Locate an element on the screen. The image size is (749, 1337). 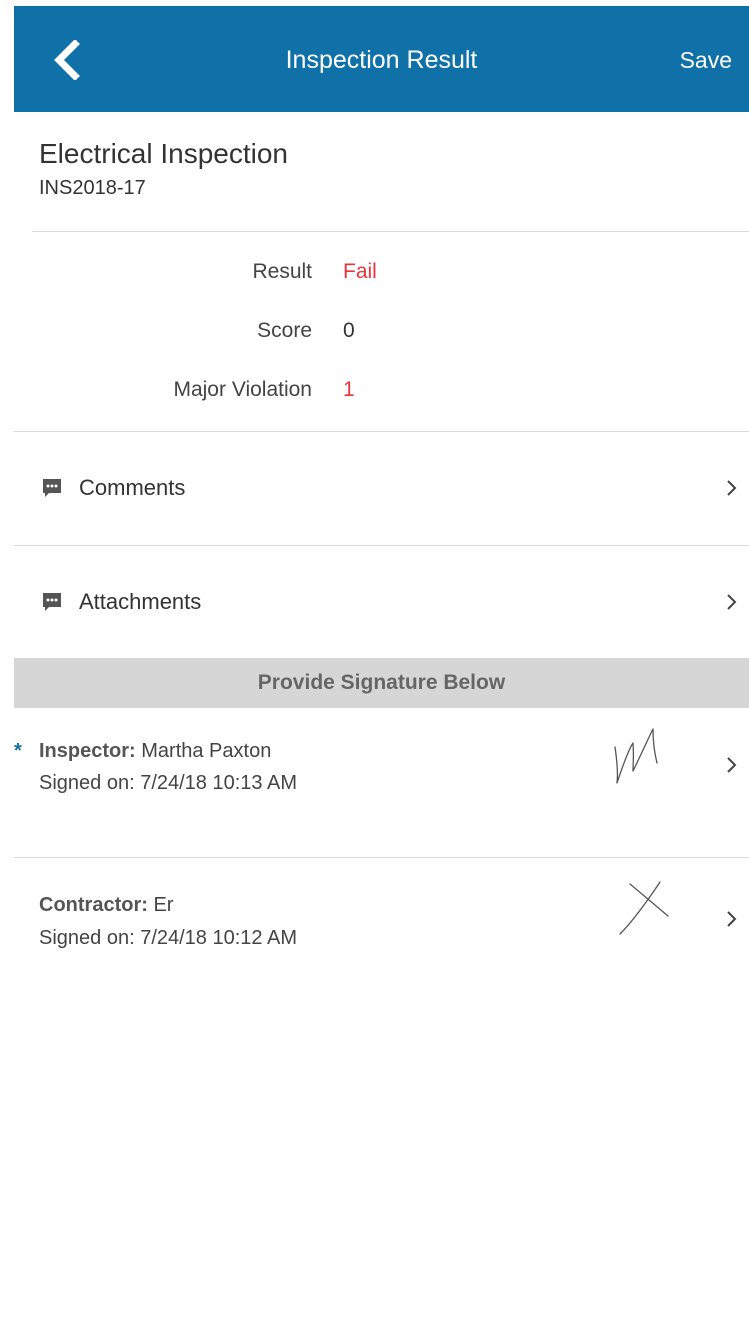
score-row: Score 0 is located at coordinates (374, 331).